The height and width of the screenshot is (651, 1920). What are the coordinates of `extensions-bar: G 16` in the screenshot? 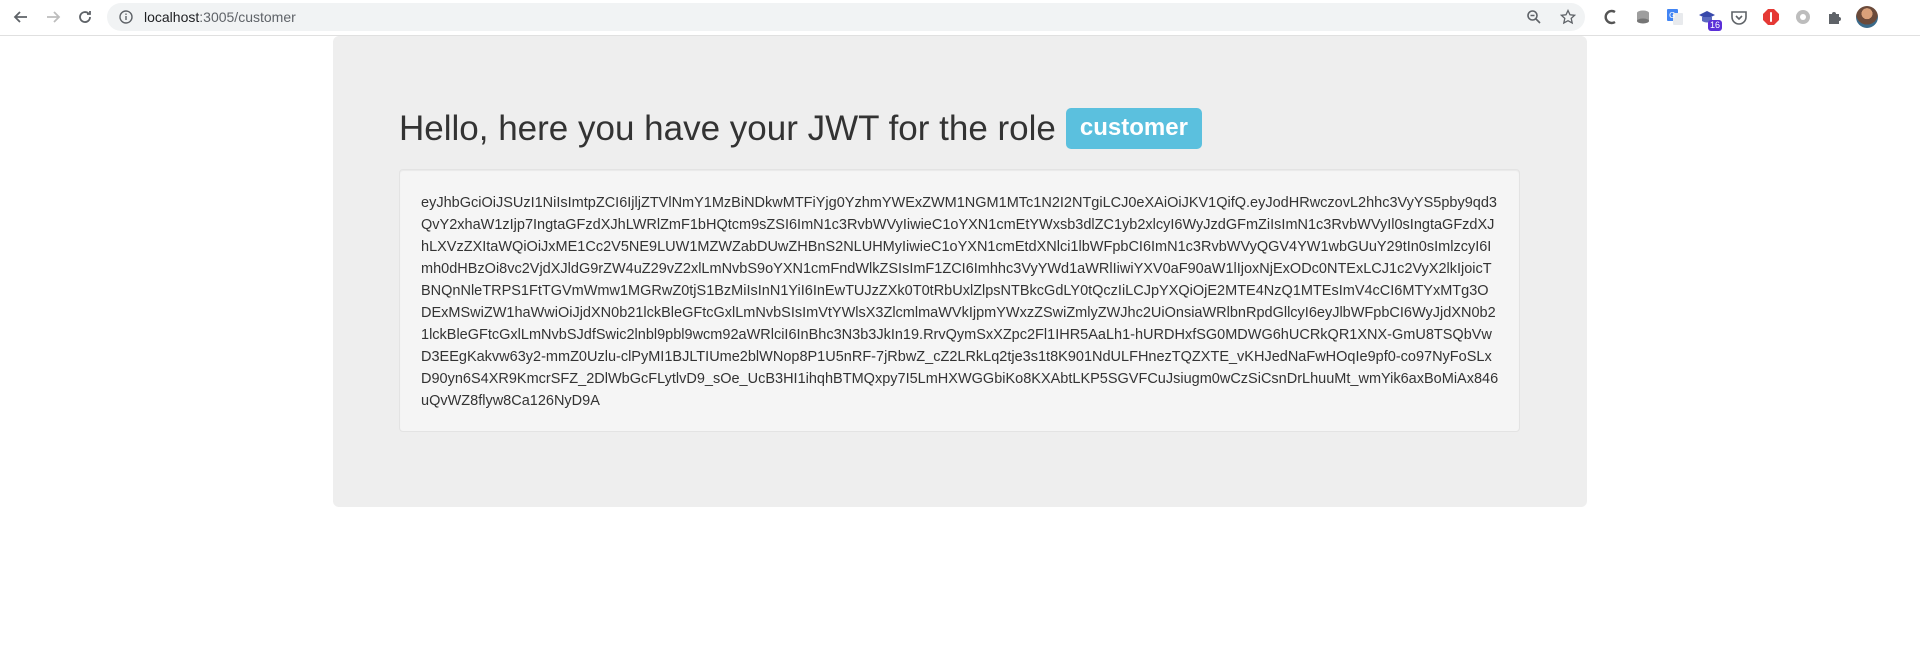 It's located at (1739, 18).